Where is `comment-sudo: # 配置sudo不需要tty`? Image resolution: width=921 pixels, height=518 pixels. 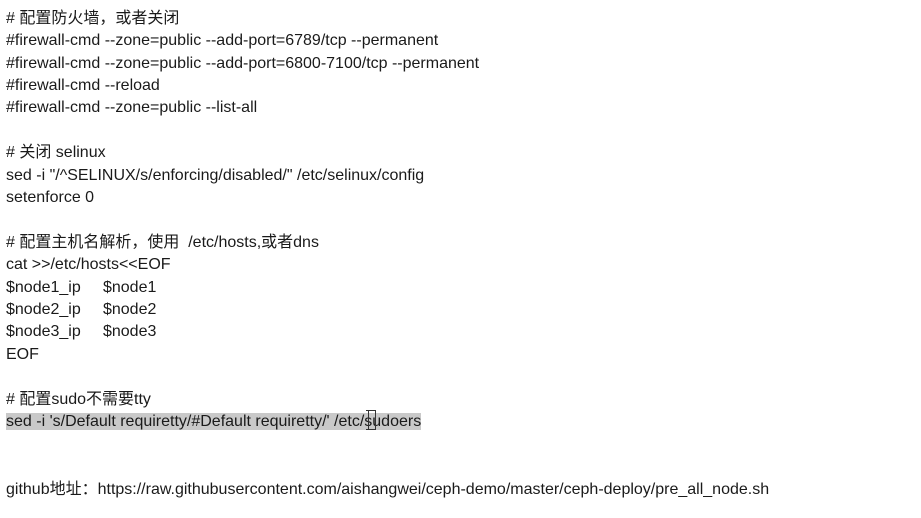
comment-sudo: # 配置sudo不需要tty is located at coordinates (78, 399).